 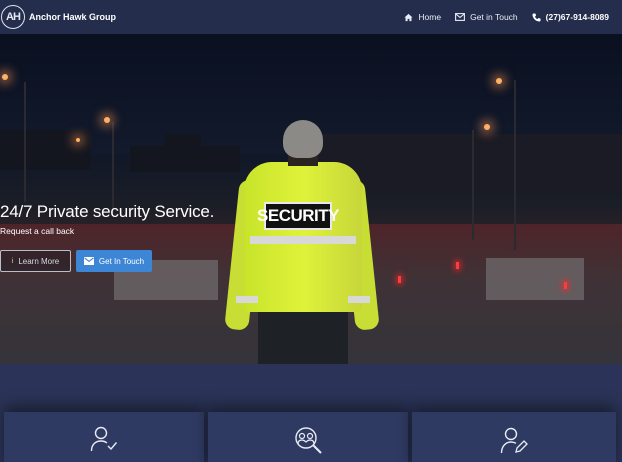 I want to click on get-in-touch-button: Get In Touch, so click(x=114, y=261).